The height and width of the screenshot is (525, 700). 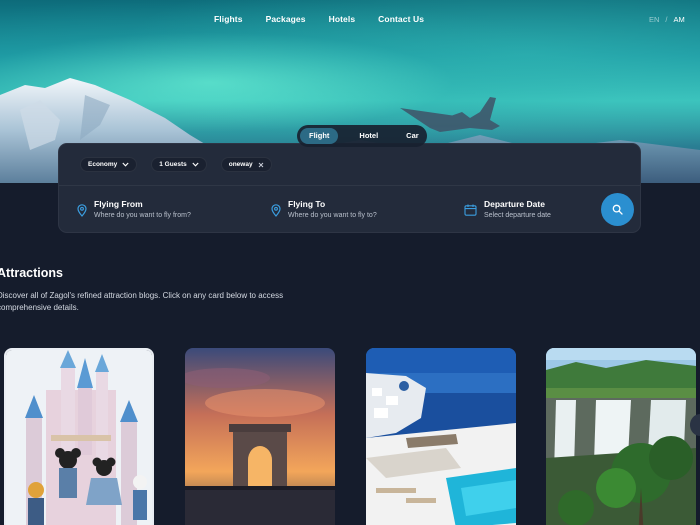 What do you see at coordinates (319, 136) in the screenshot?
I see `tab-flight: Flight` at bounding box center [319, 136].